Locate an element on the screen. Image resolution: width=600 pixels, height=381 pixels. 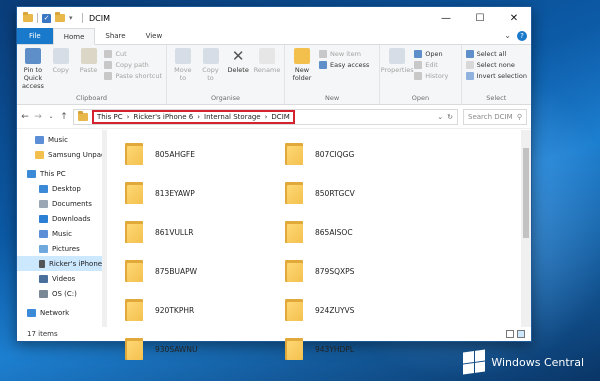
copy-label: Copy is located at coordinates (60, 70).